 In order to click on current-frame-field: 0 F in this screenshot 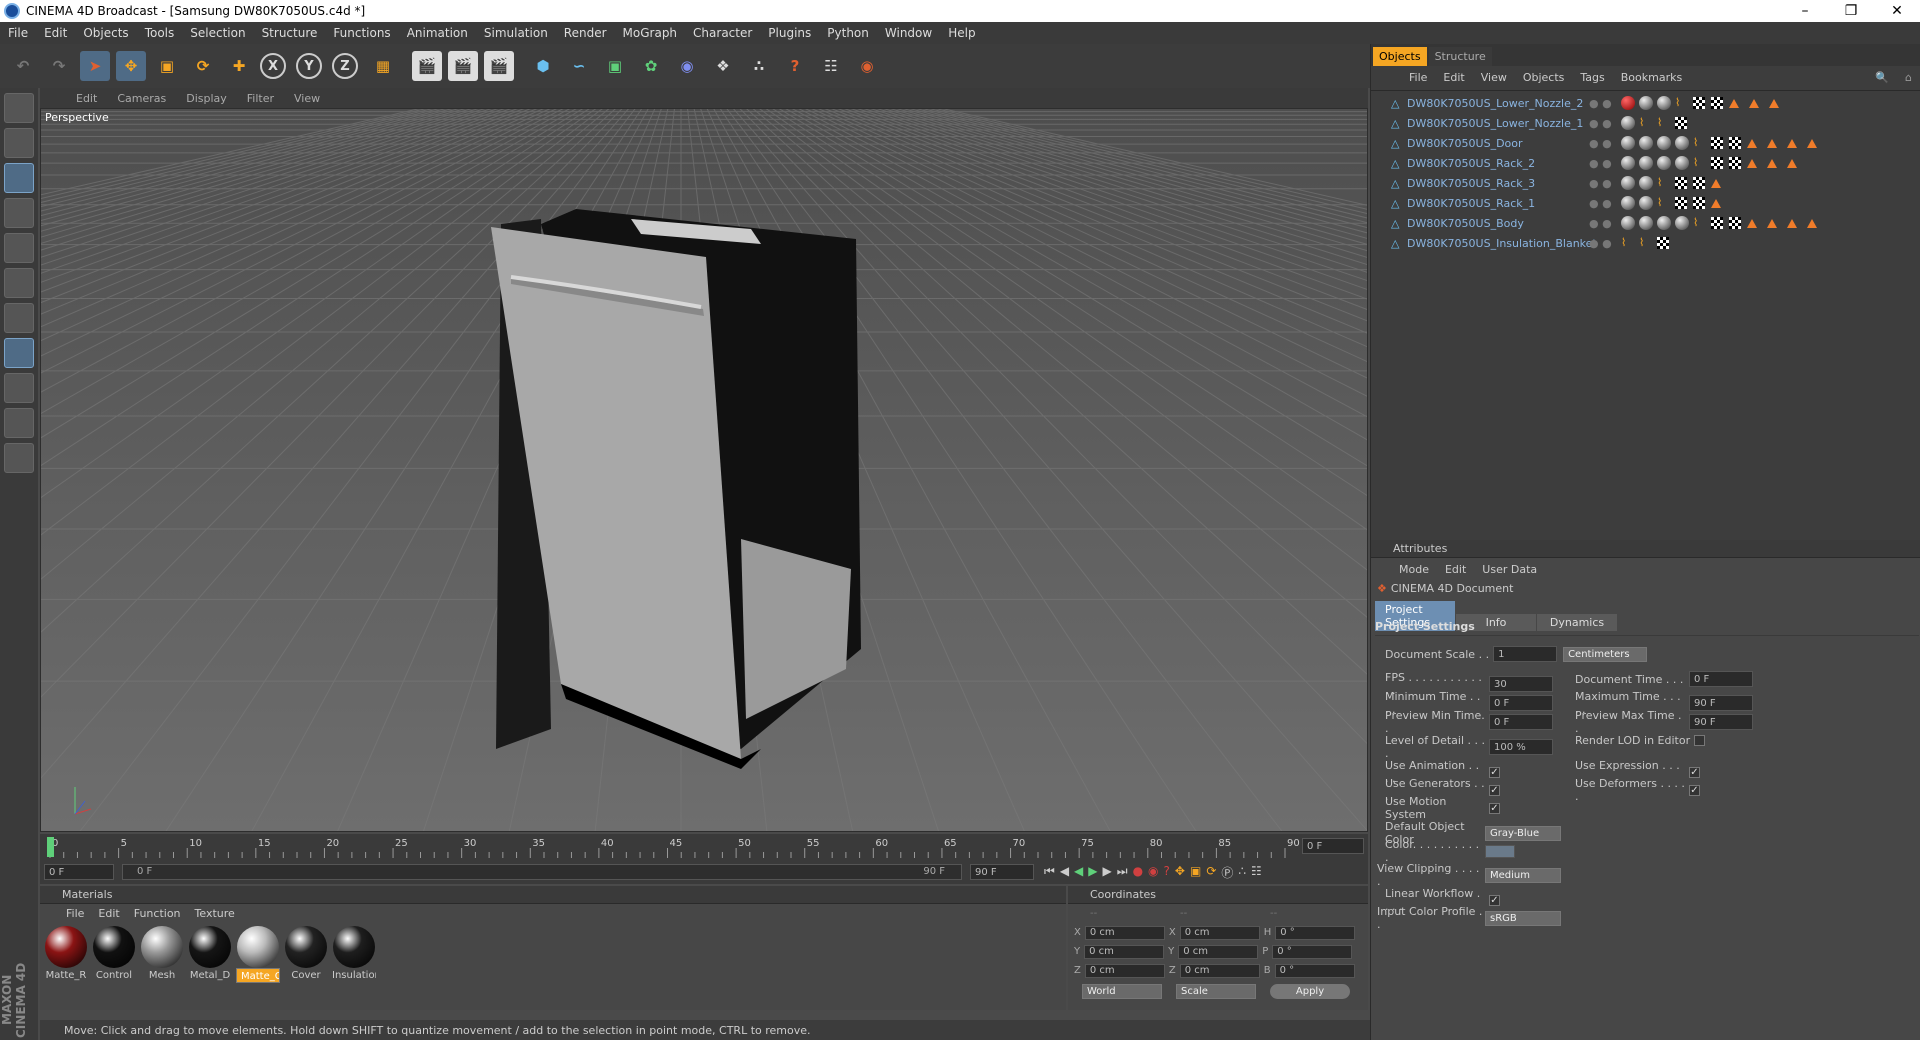, I will do `click(1333, 846)`.